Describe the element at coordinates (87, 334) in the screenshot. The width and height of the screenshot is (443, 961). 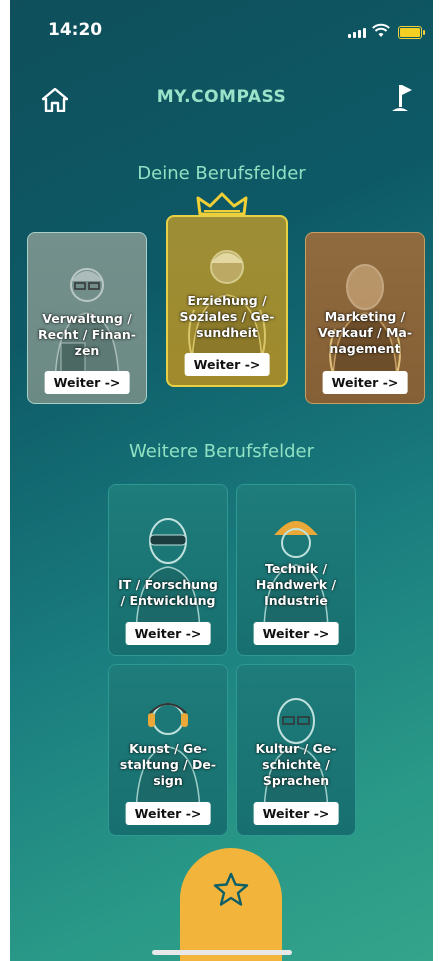
I see `career-card-label: Verwaltung / Recht / Finan-zen` at that location.